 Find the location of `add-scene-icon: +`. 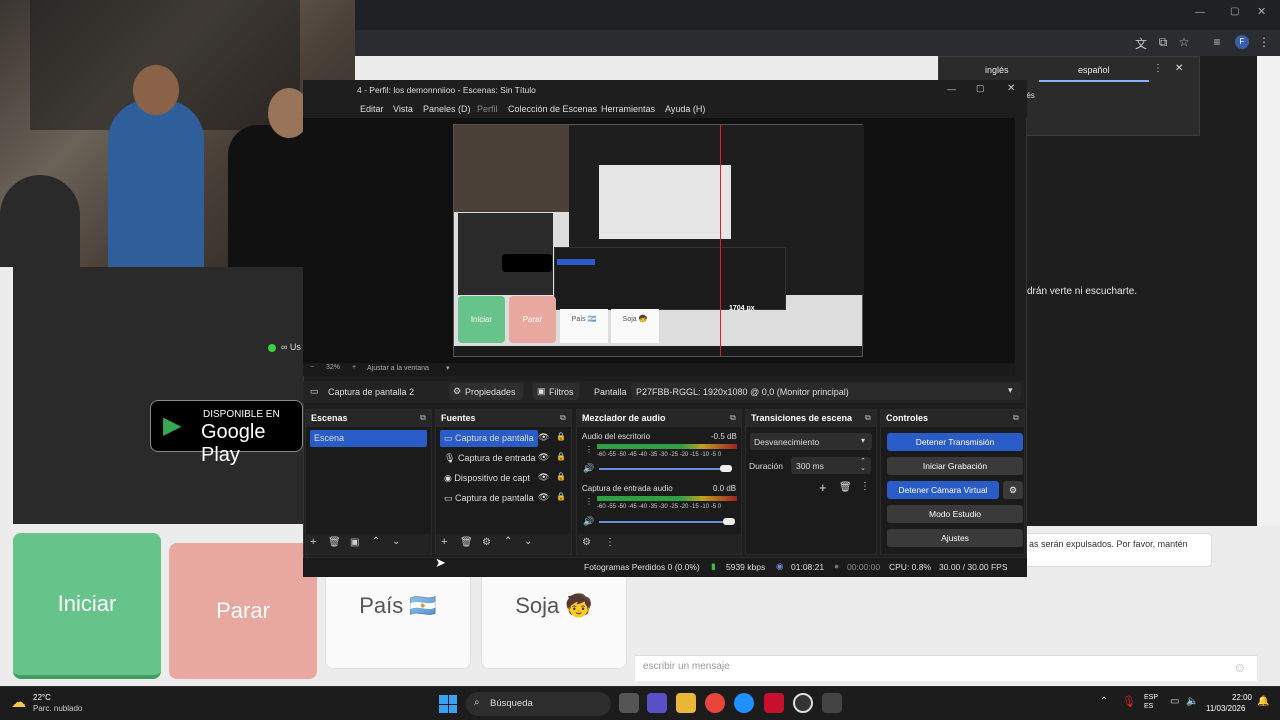

add-scene-icon: + is located at coordinates (313, 542).